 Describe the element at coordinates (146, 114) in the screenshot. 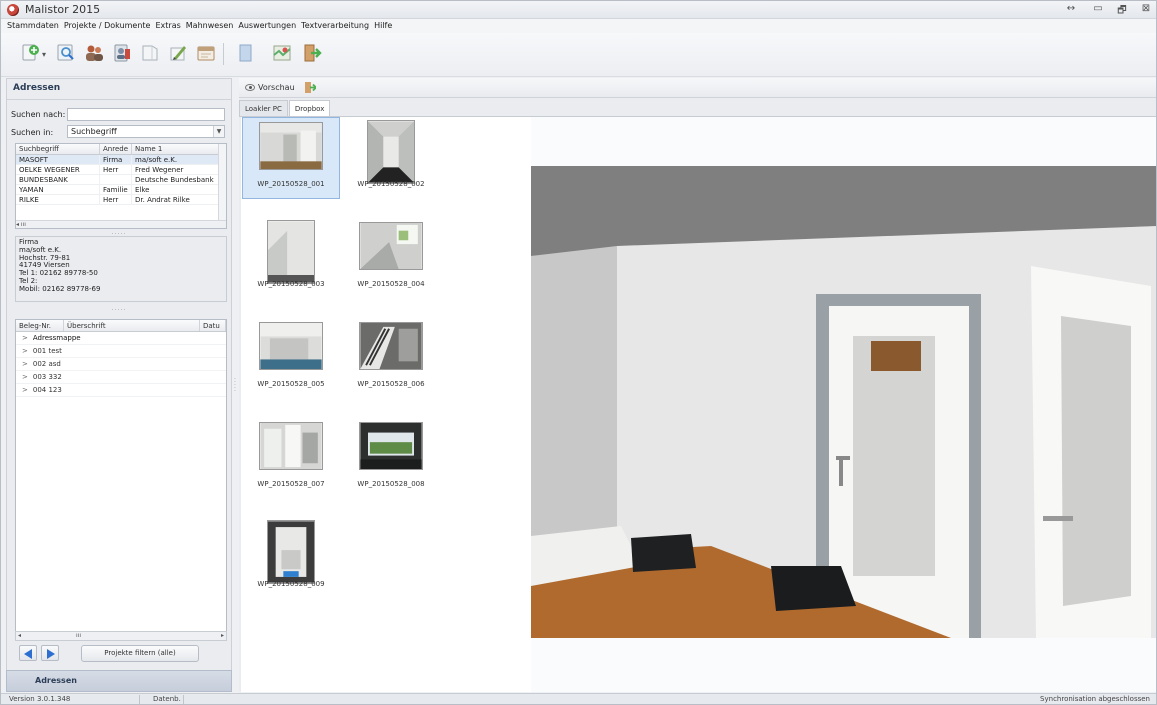

I see `search-input` at that location.